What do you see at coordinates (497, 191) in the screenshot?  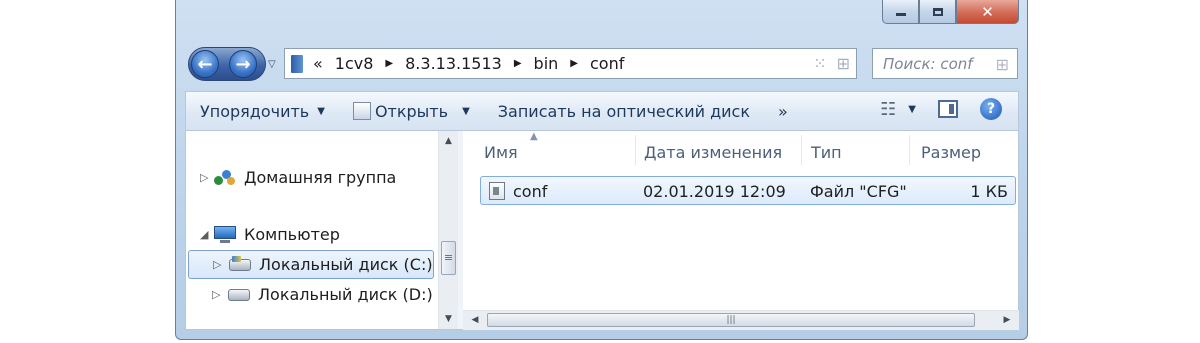 I see `cfg-file-icon` at bounding box center [497, 191].